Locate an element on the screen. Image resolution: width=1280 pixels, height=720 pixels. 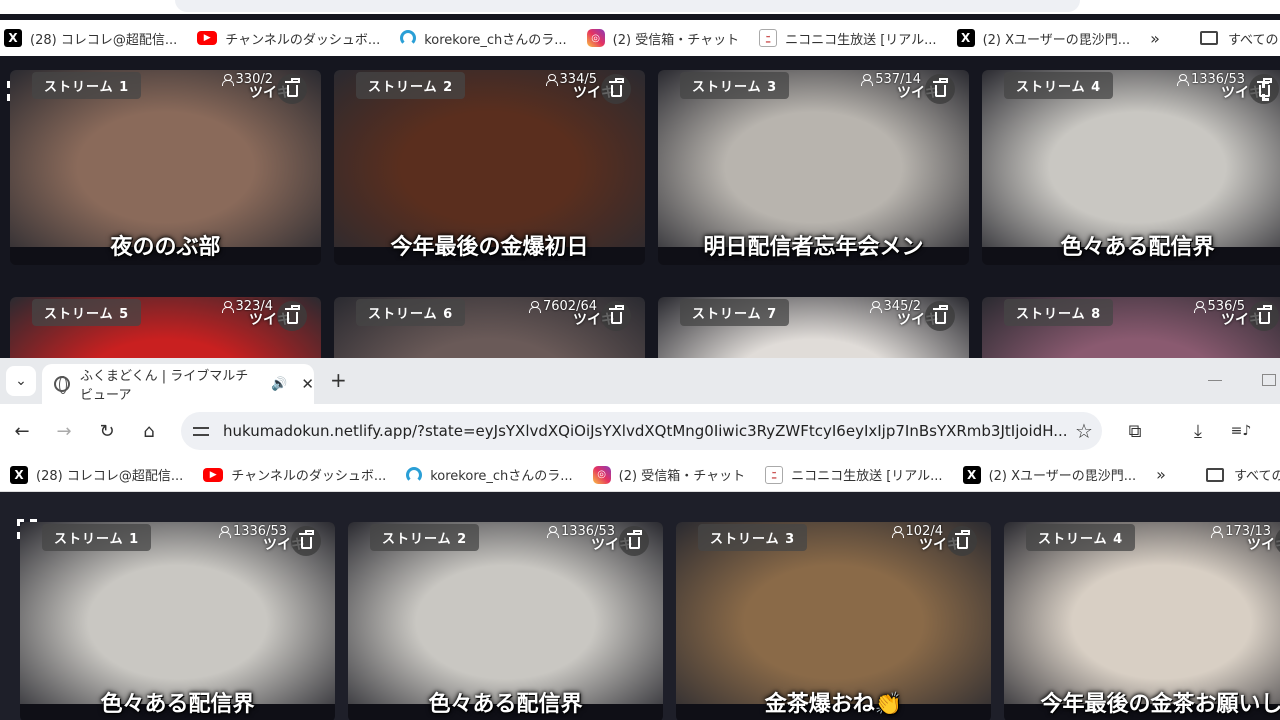
stream-tile: ストリーム 3 537/14 ツイキ 明日配信者忘年会メン is located at coordinates (813, 167).